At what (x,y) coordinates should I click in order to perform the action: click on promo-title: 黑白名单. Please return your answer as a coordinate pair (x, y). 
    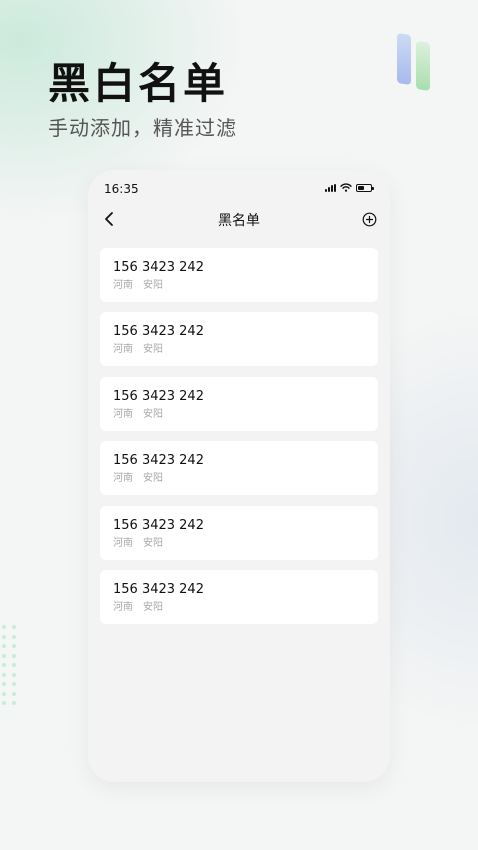
    Looking at the image, I should click on (138, 83).